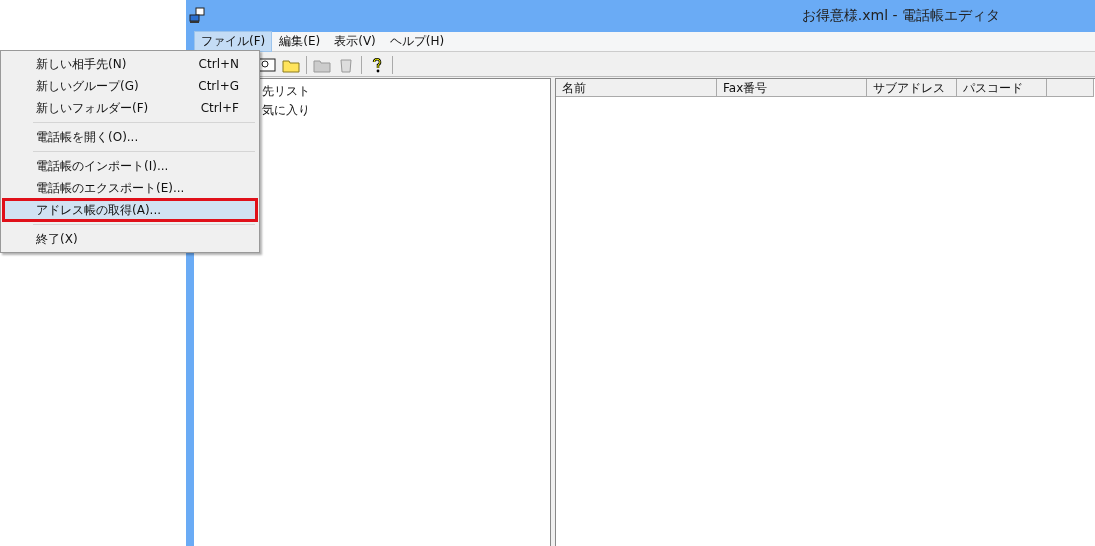  Describe the element at coordinates (1002, 88) in the screenshot. I see `column-header: パスコード` at that location.